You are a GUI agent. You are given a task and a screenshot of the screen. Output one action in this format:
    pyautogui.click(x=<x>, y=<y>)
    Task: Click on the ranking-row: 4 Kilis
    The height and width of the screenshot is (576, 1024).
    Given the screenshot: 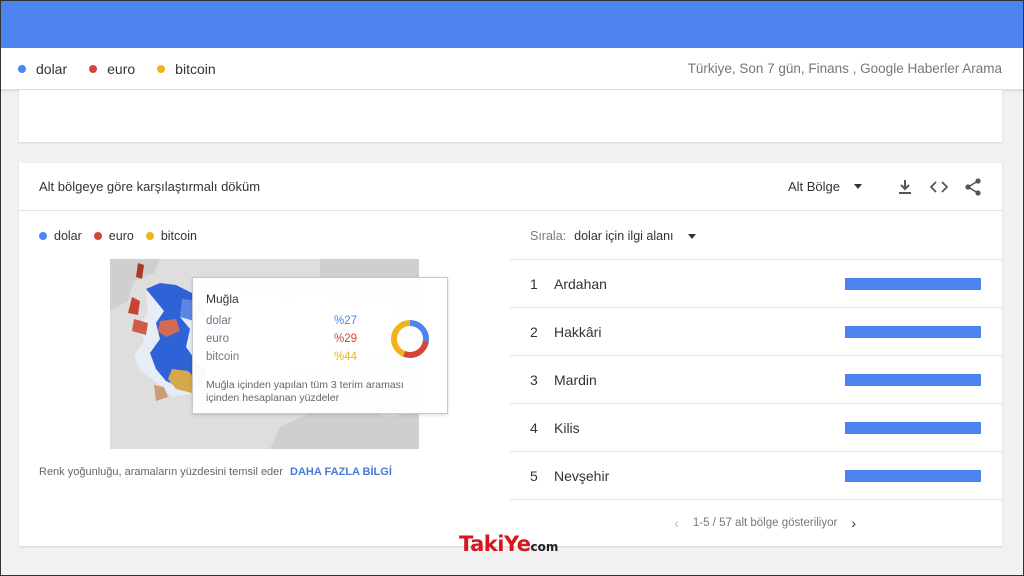 What is the action you would take?
    pyautogui.click(x=756, y=427)
    